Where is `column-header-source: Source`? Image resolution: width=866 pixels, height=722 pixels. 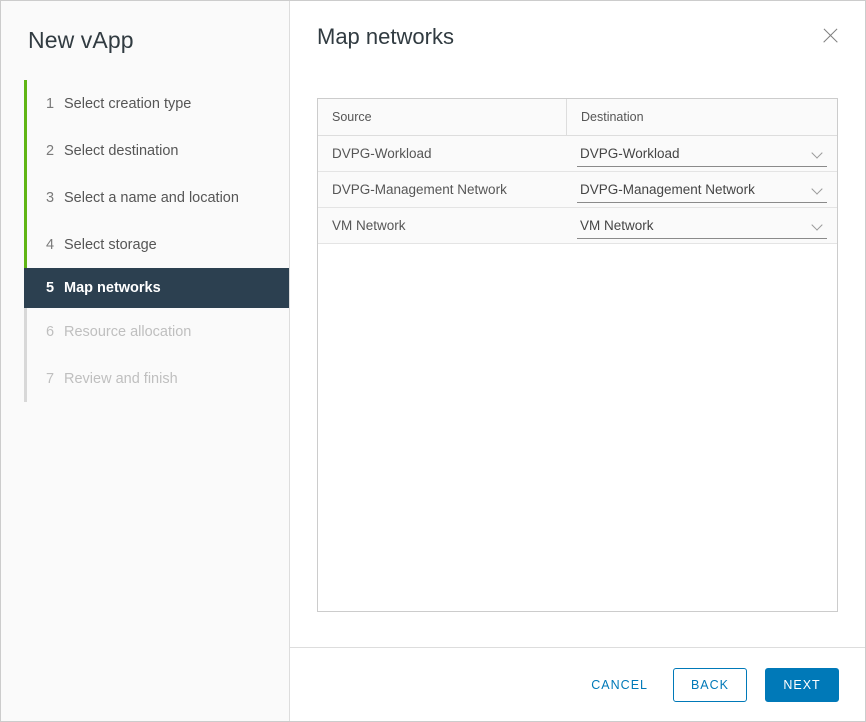 column-header-source: Source is located at coordinates (442, 117).